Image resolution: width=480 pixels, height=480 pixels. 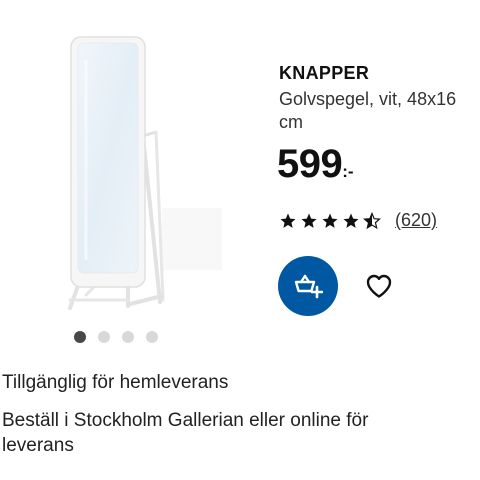 What do you see at coordinates (291, 122) in the screenshot?
I see `description-line: cm` at bounding box center [291, 122].